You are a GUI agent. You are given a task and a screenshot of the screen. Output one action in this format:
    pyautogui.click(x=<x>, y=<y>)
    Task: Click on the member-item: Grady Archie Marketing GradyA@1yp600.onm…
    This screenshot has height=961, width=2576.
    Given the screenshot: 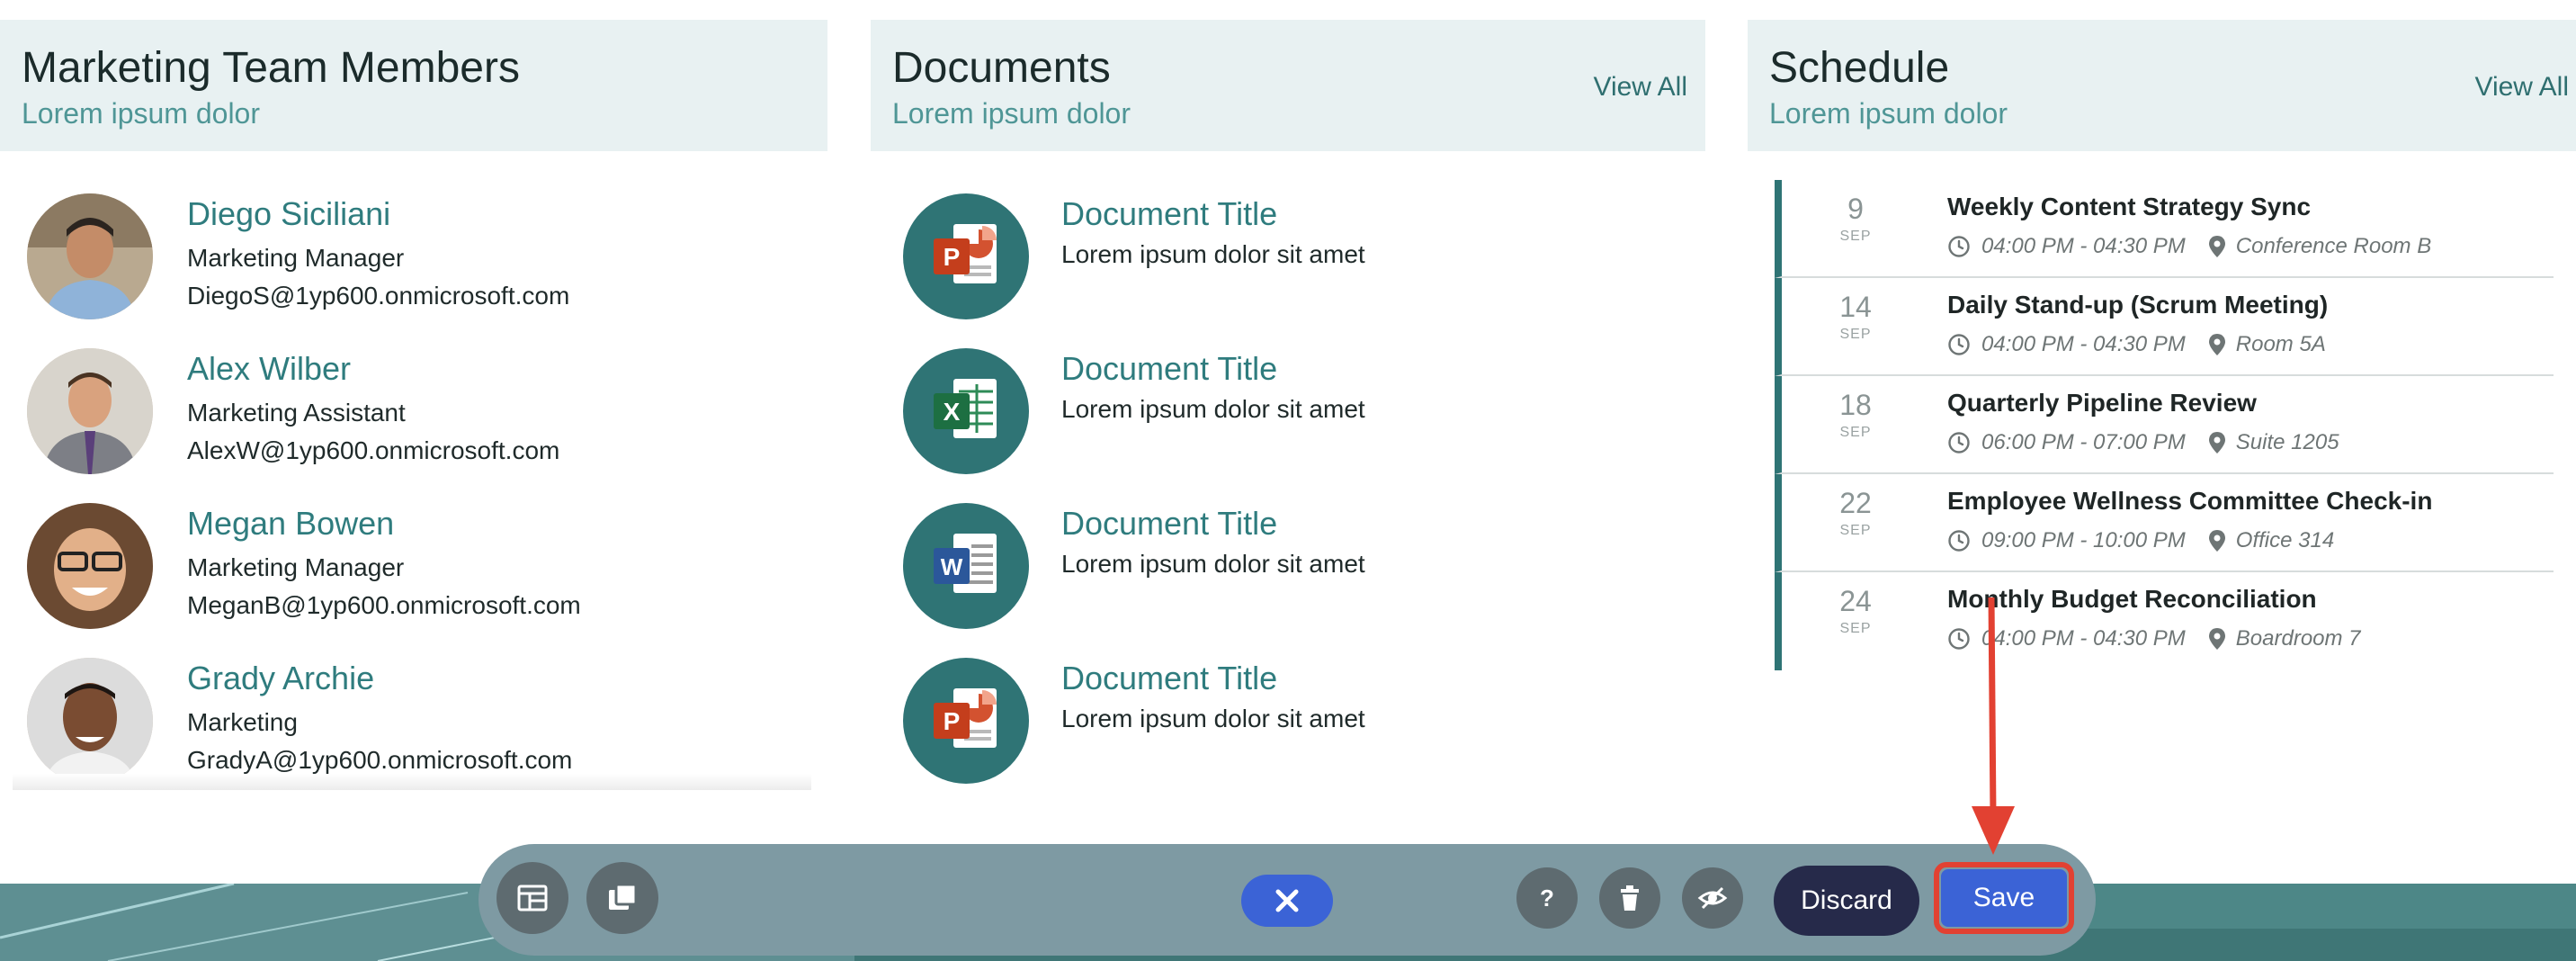 What is the action you would take?
    pyautogui.click(x=422, y=726)
    